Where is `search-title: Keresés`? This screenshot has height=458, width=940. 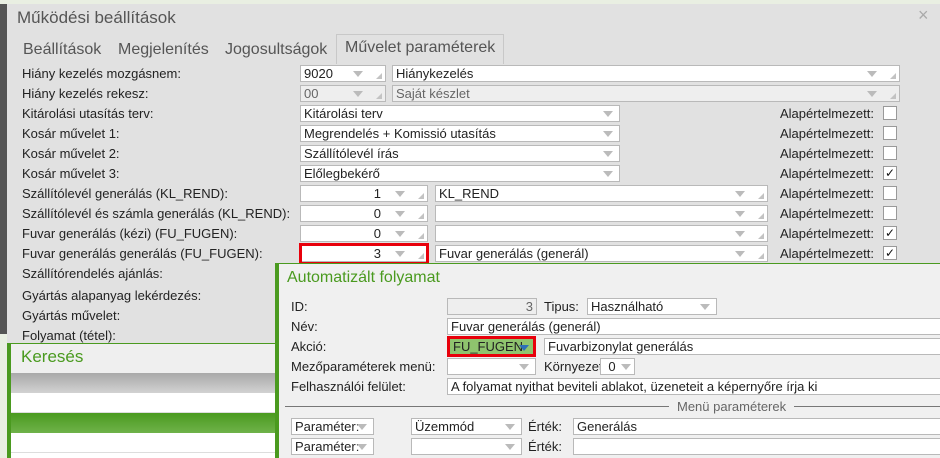
search-title: Keresés is located at coordinates (143, 358).